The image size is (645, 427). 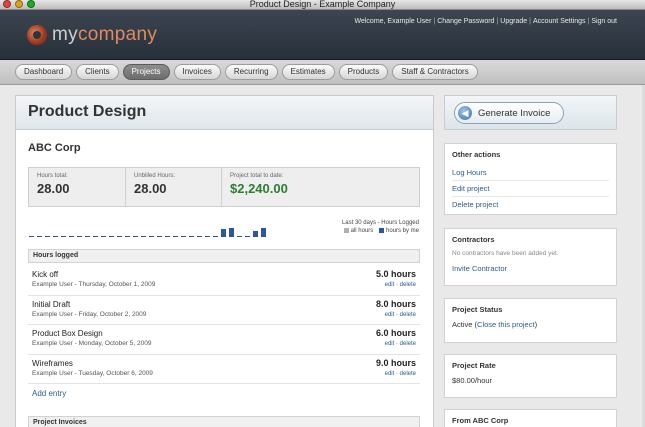 I want to click on generate-invoice-panel: ◀ Generate Invoice, so click(x=530, y=112).